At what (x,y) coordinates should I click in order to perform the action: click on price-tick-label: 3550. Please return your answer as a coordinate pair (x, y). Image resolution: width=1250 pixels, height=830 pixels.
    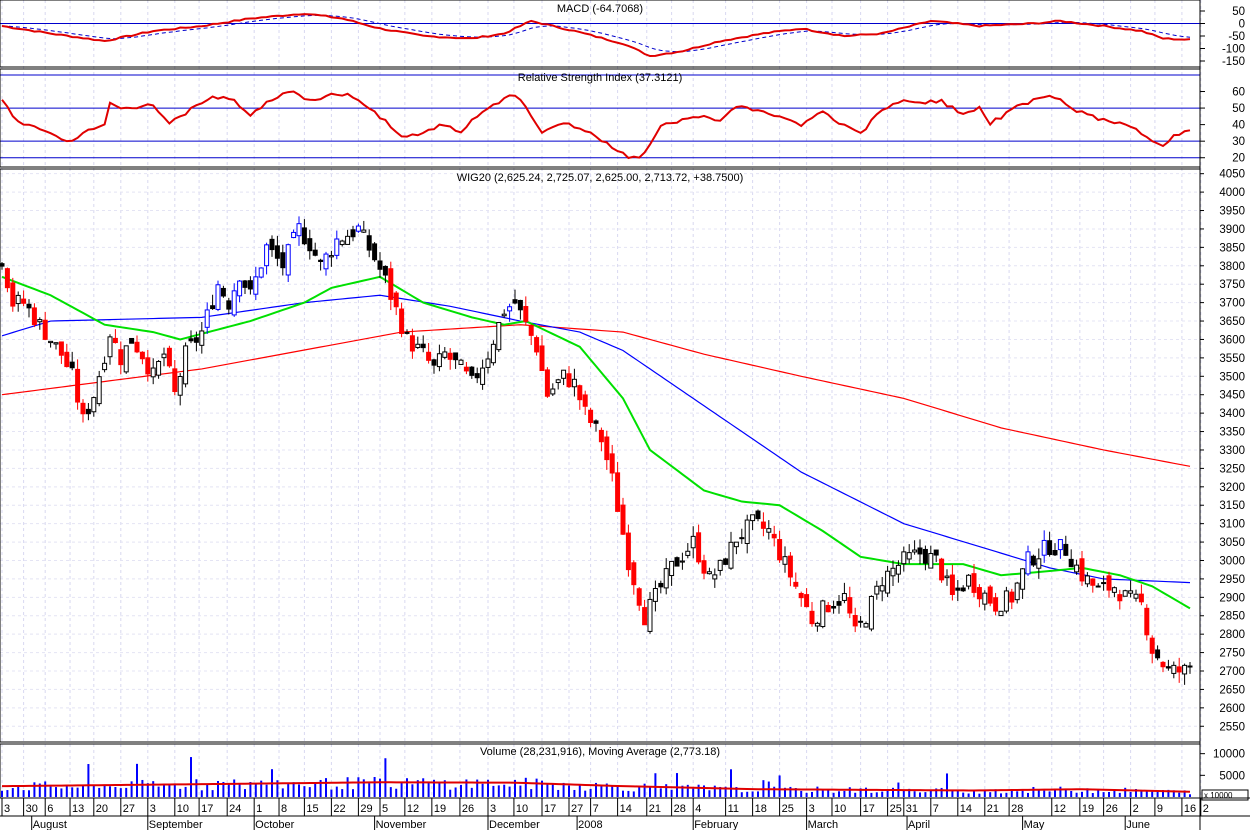
    Looking at the image, I should click on (1232, 359).